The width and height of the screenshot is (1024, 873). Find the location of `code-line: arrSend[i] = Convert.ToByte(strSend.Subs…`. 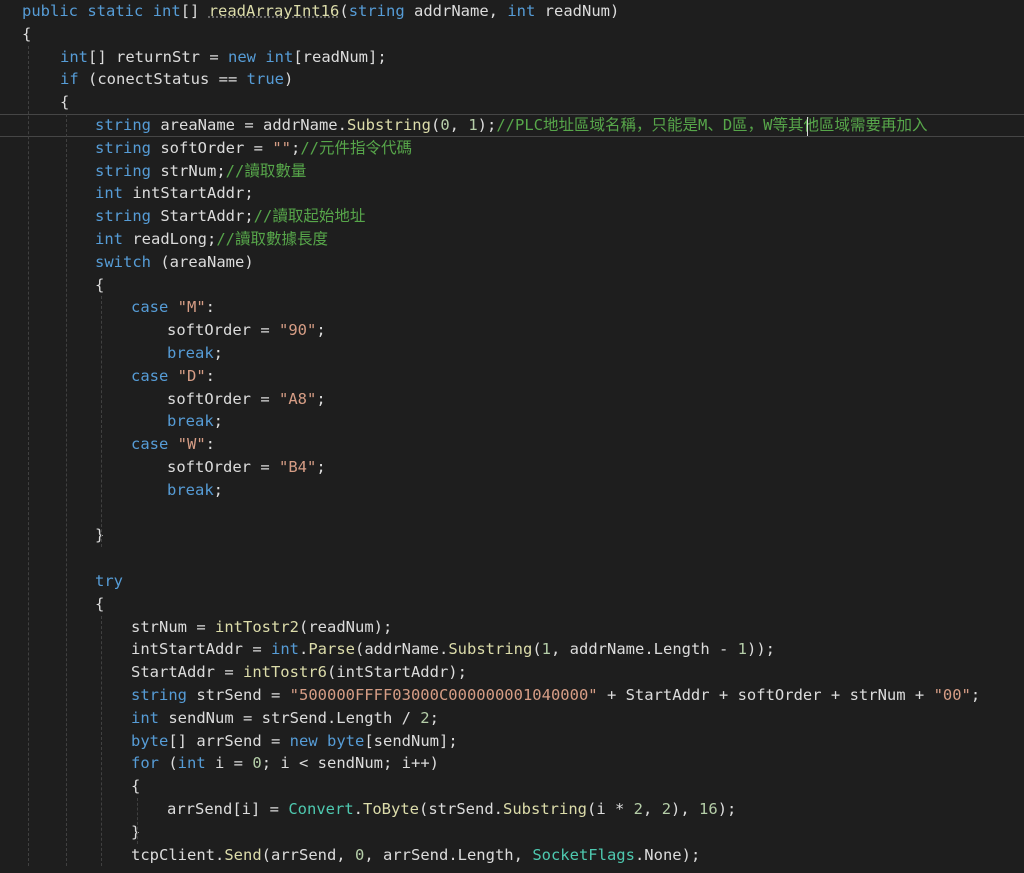

code-line: arrSend[i] = Convert.ToByte(strSend.Subs… is located at coordinates (512, 809).